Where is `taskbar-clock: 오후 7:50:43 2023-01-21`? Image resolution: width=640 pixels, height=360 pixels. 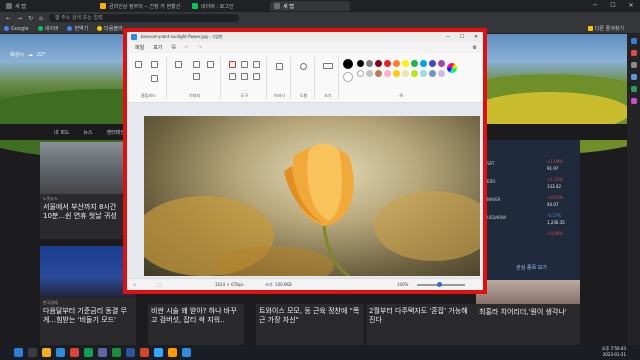
taskbar-clock: 오후 7:50:43 2023-01-21 is located at coordinates (614, 352).